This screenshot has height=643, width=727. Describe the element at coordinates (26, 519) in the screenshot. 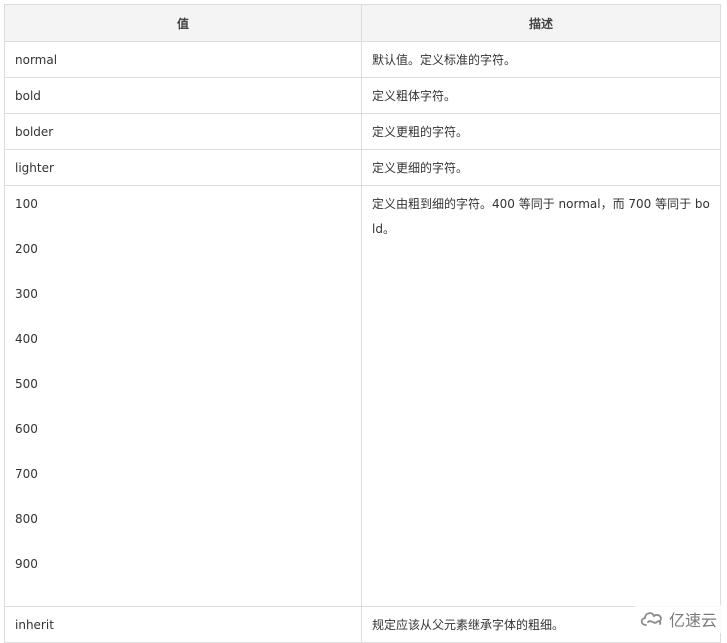

I see `weight-number: 800` at that location.